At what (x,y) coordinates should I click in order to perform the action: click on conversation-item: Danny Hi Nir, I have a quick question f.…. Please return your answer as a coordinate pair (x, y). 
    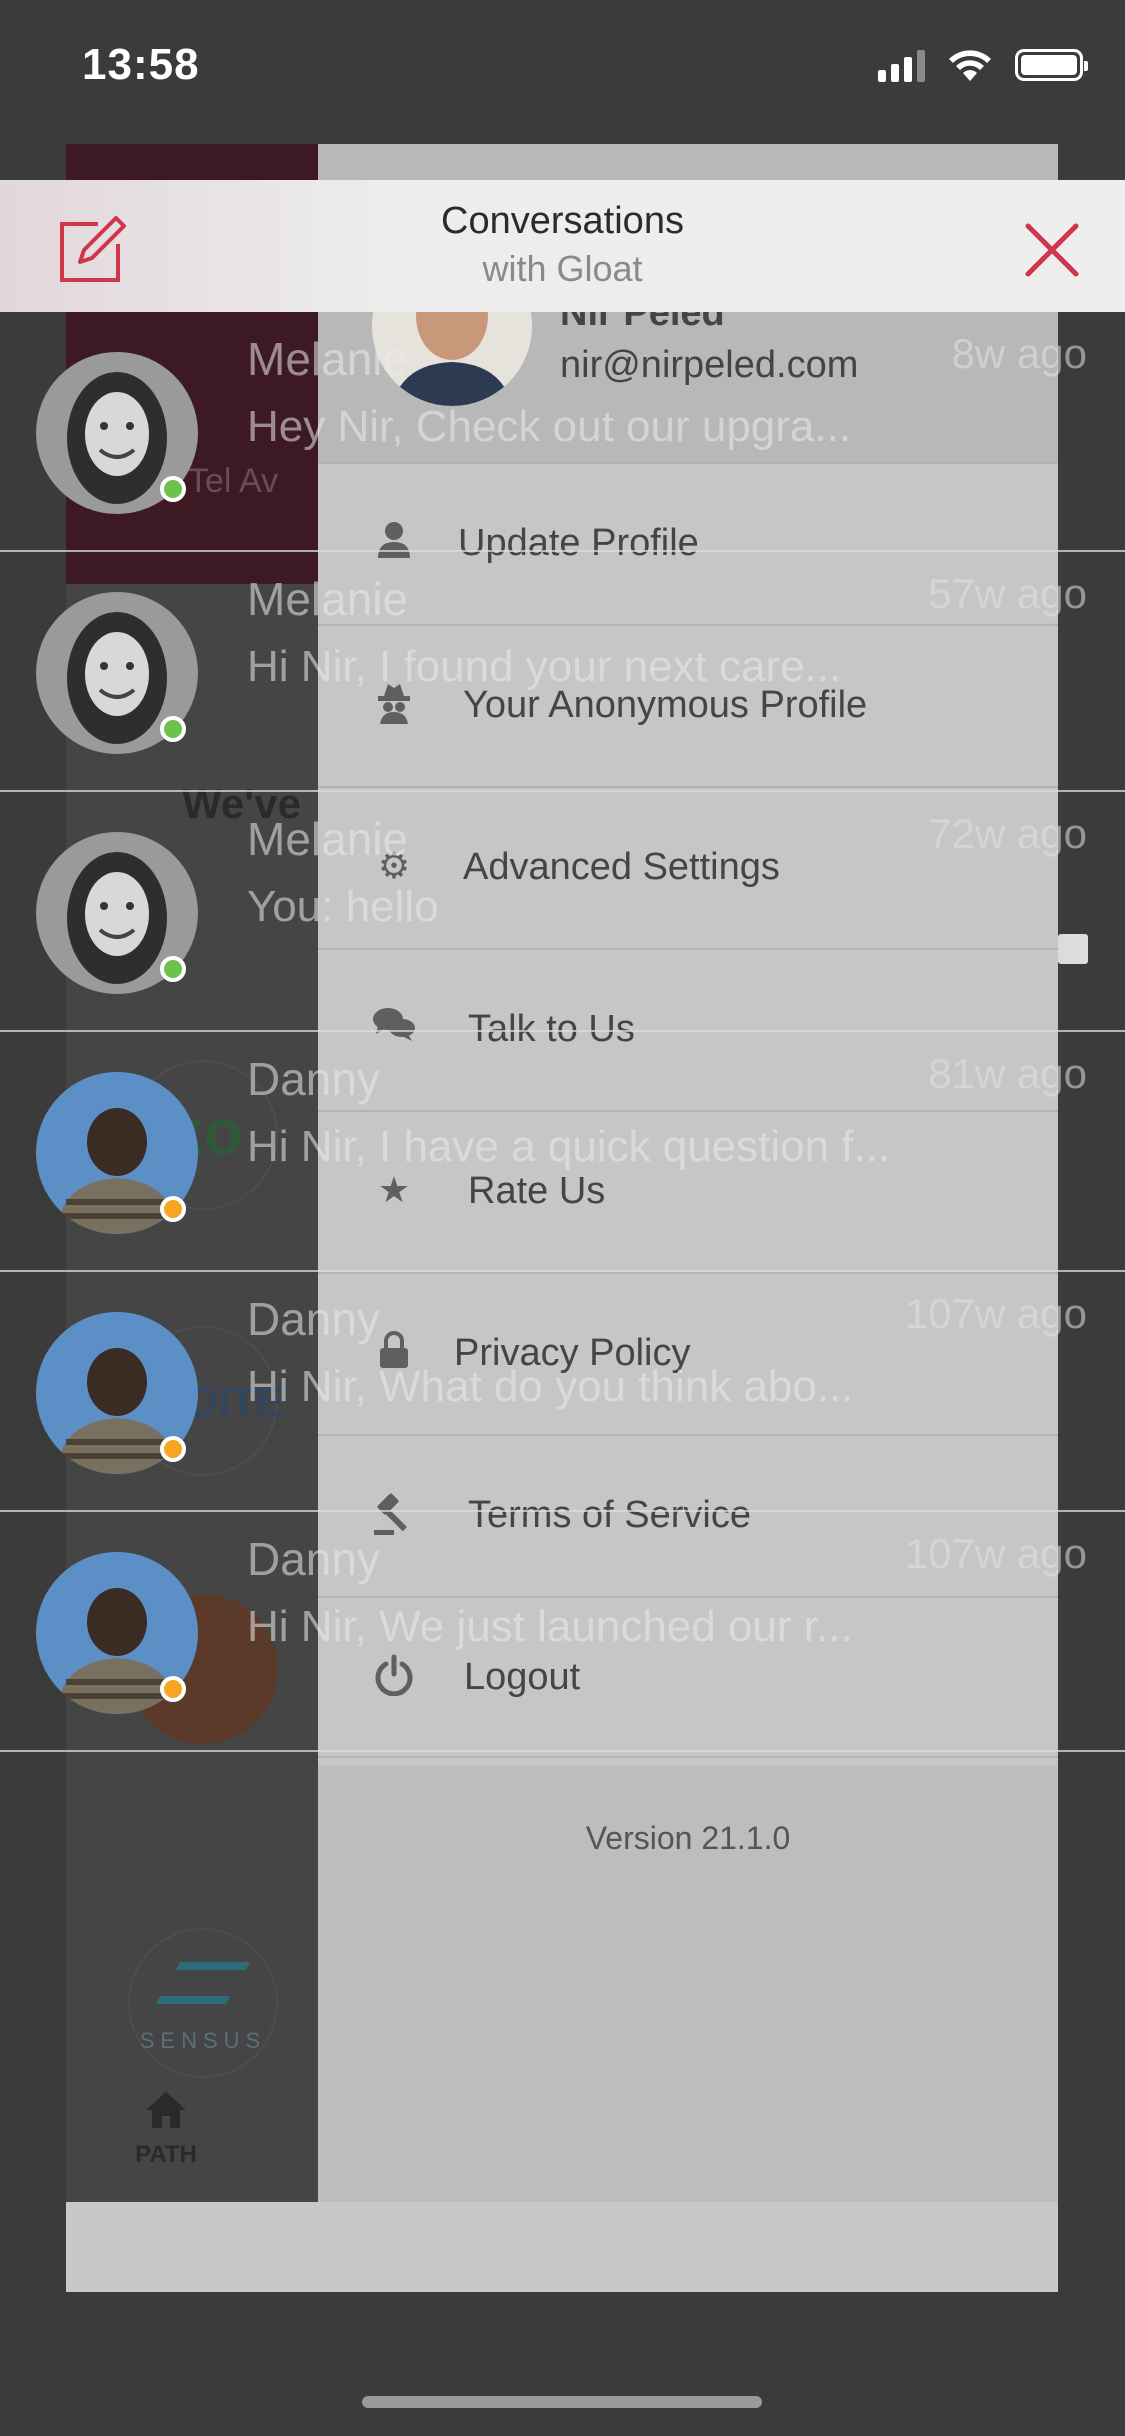
    Looking at the image, I should click on (562, 1152).